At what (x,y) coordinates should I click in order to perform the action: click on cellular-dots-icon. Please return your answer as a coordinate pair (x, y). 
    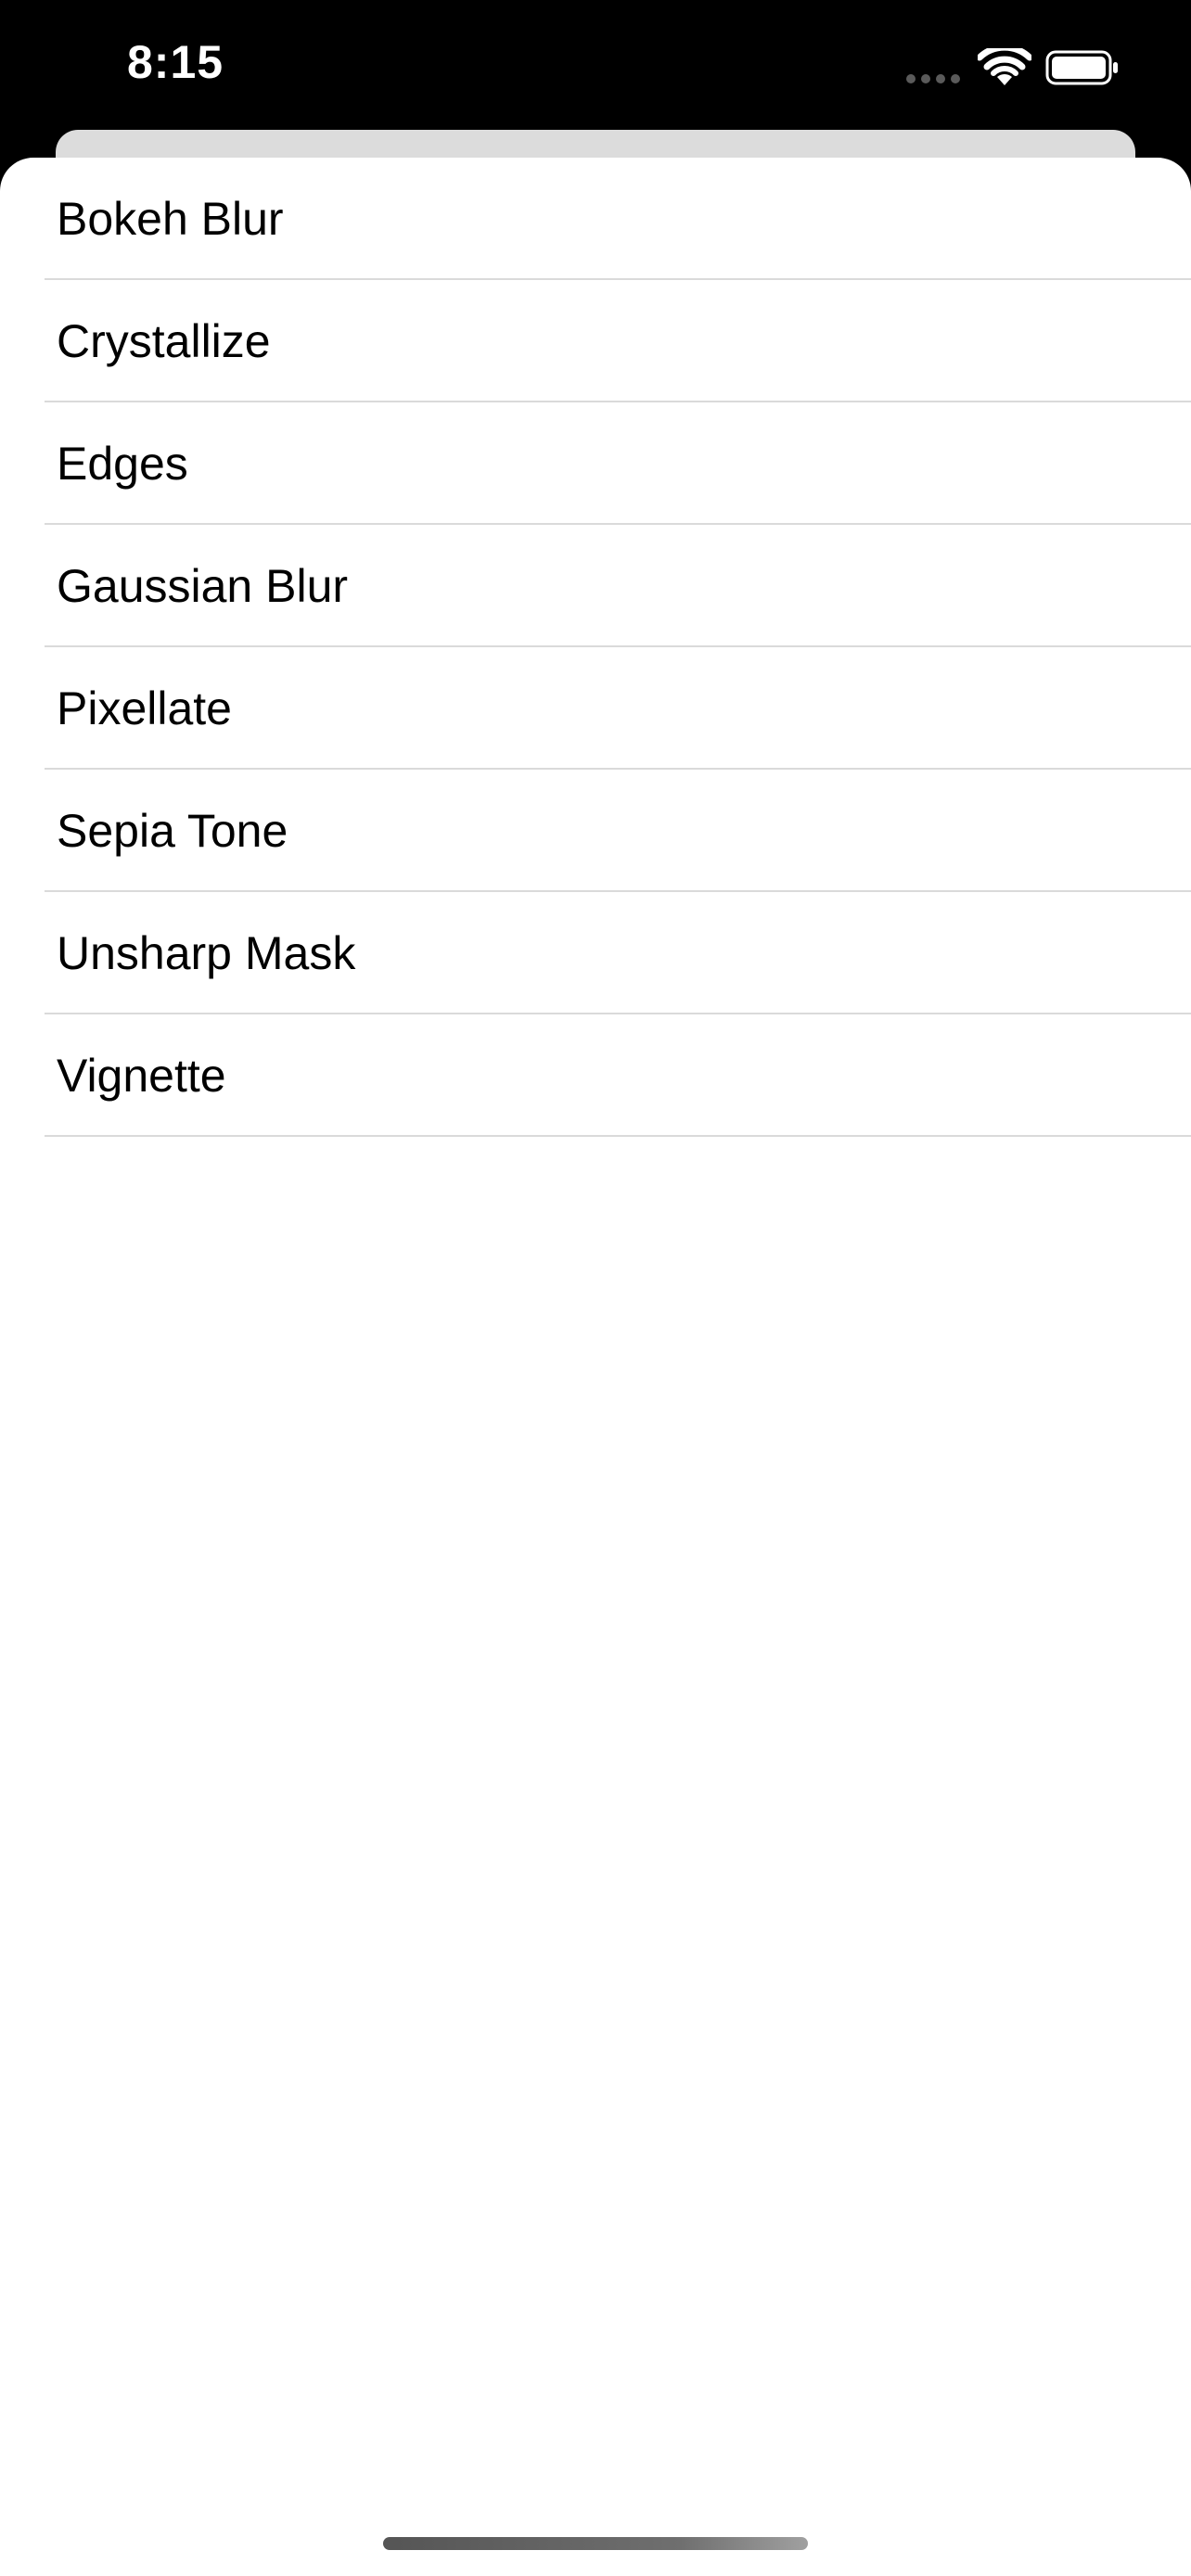
    Looking at the image, I should click on (934, 79).